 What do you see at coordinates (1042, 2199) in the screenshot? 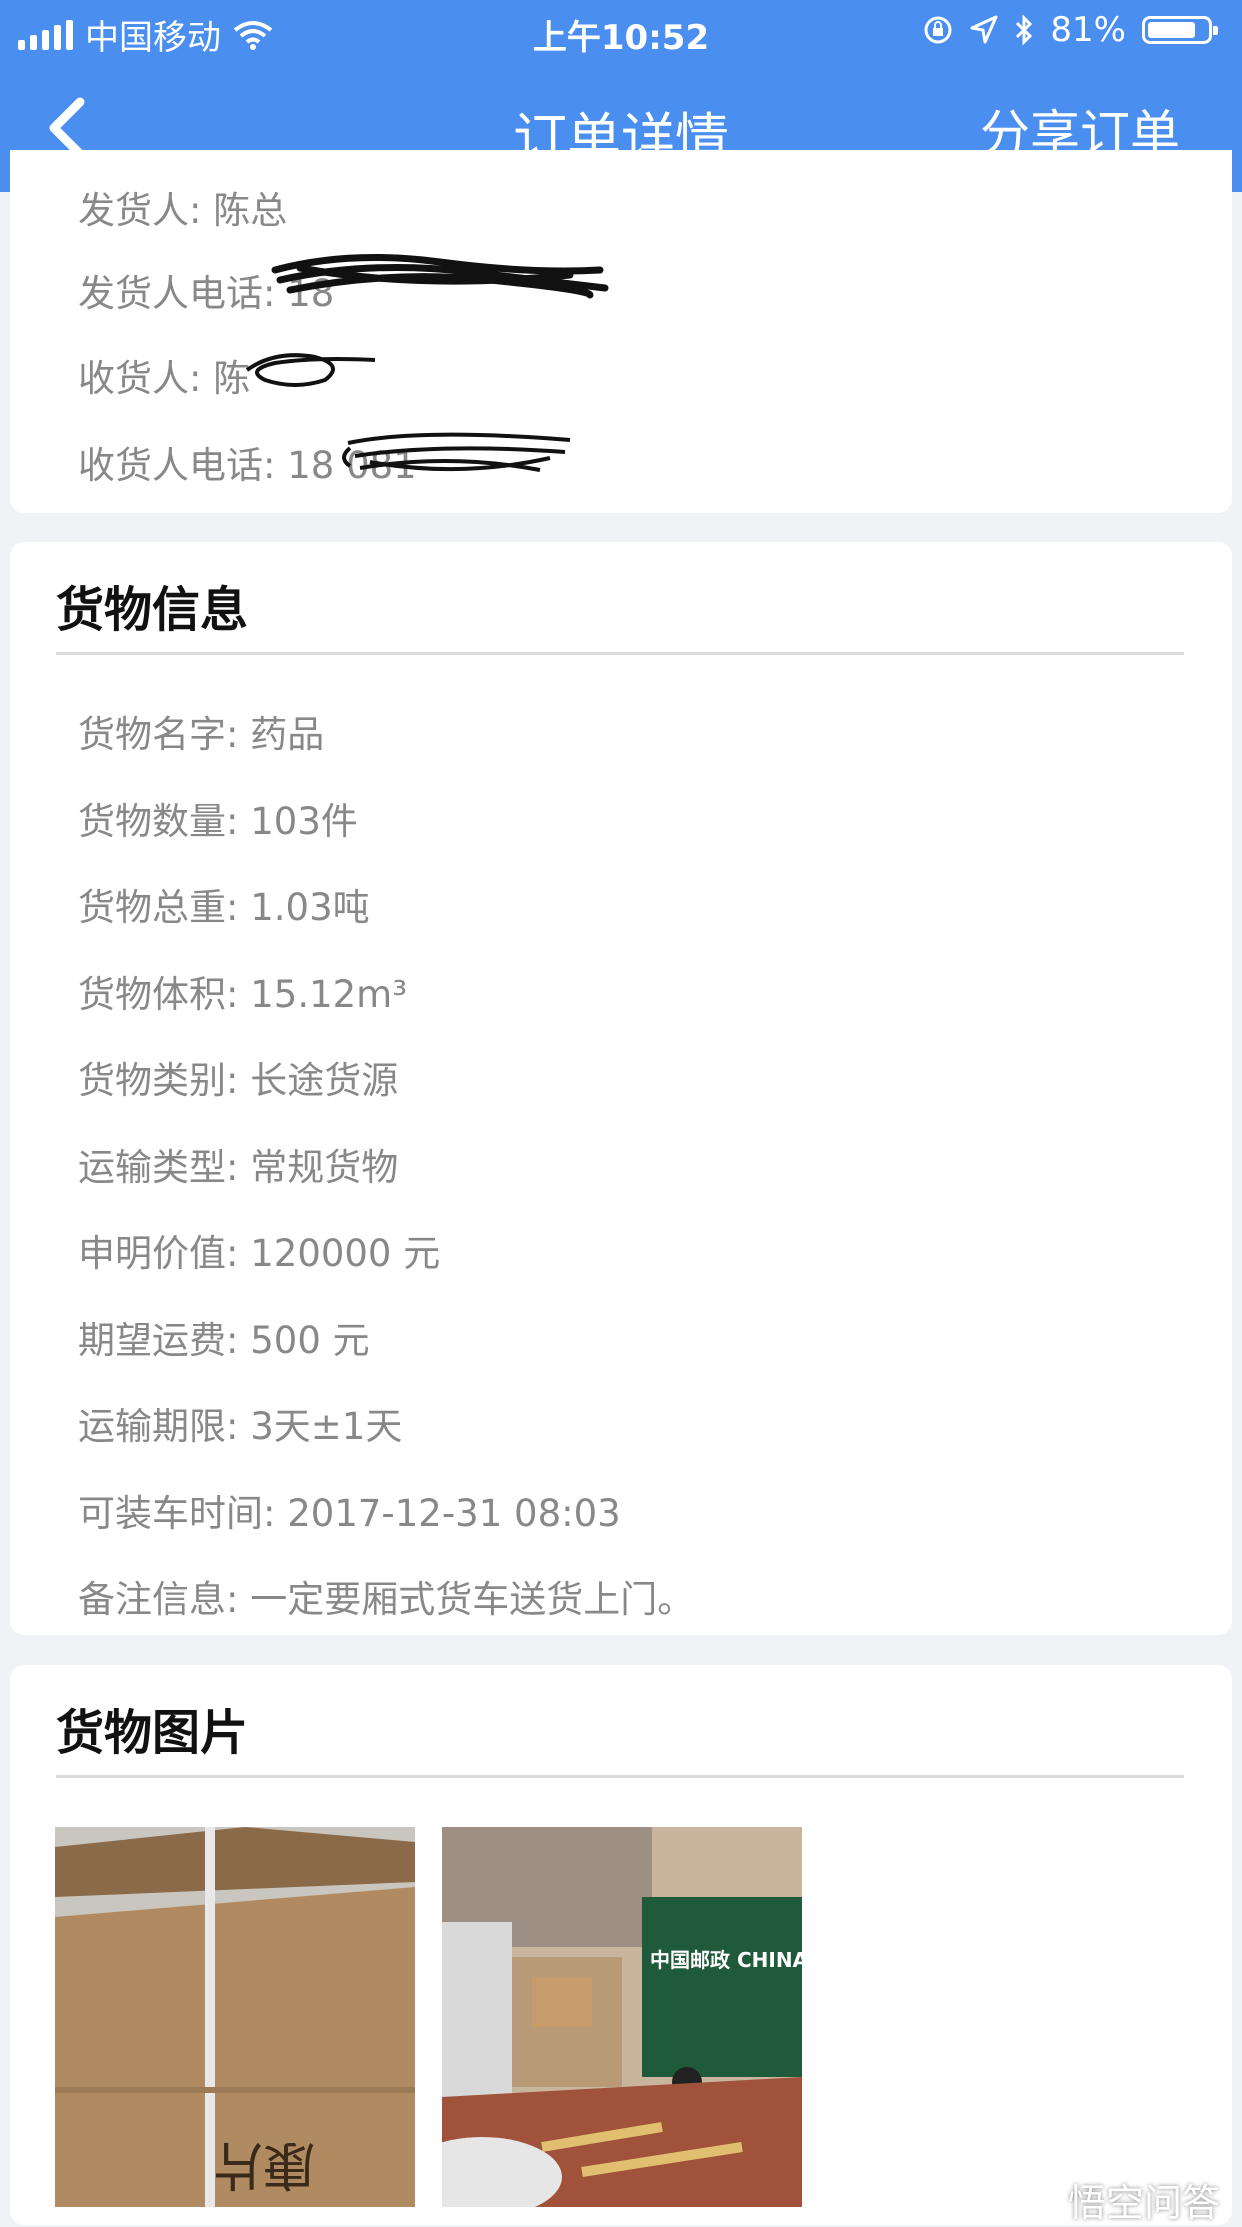
I see `chat-bubble-icon` at bounding box center [1042, 2199].